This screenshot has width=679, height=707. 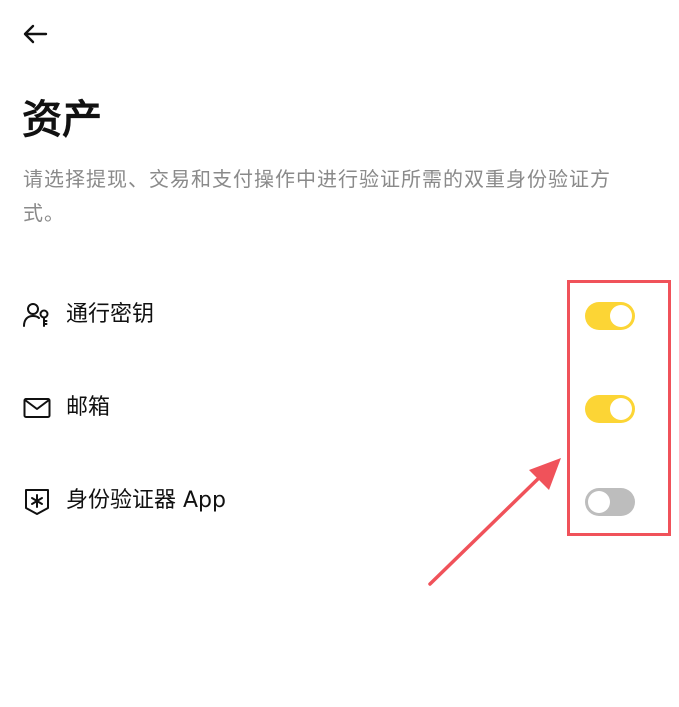 What do you see at coordinates (37, 315) in the screenshot?
I see `passkey-user-icon` at bounding box center [37, 315].